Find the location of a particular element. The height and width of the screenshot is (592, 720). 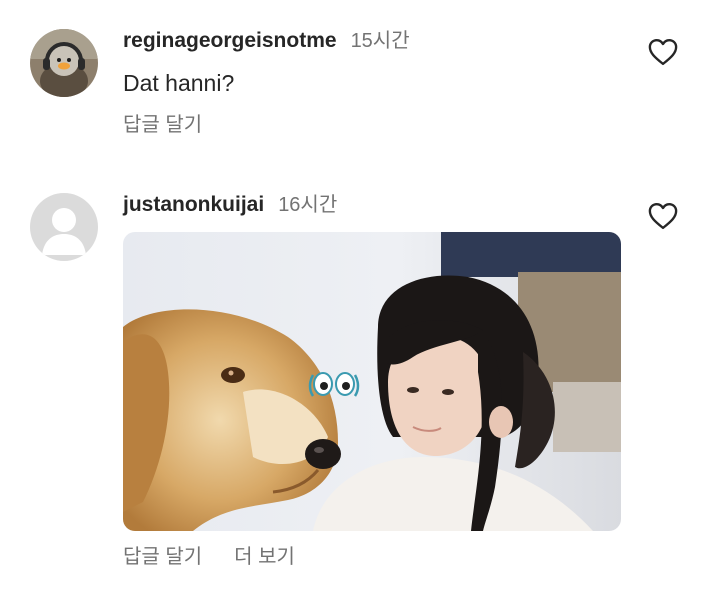

avatar is located at coordinates (64, 227).